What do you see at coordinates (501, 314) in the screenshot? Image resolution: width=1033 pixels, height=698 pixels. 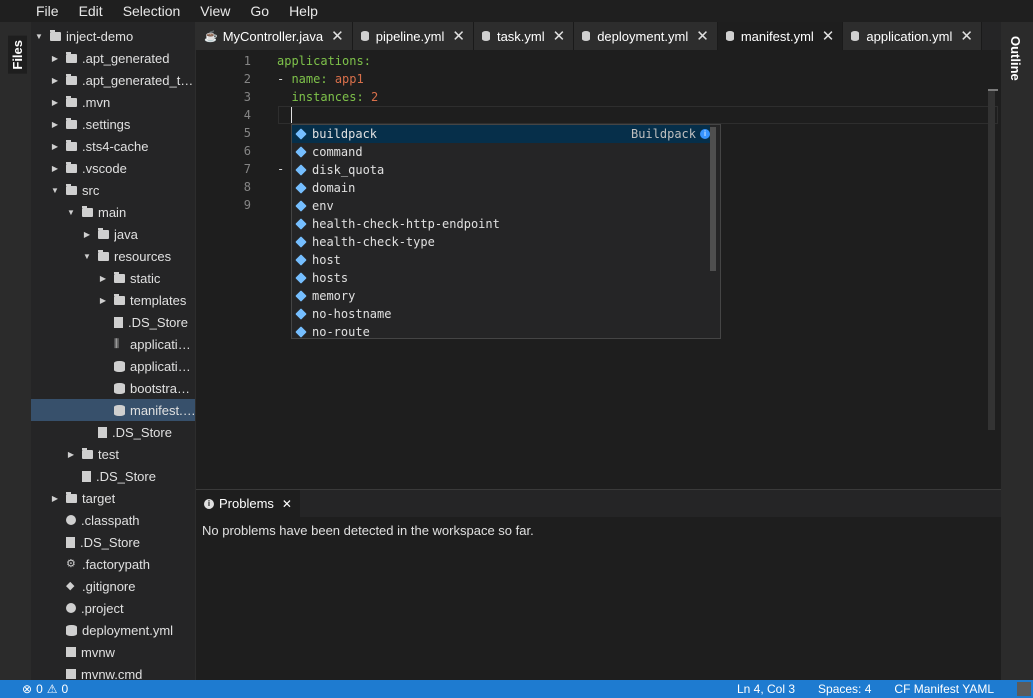 I see `suggestion-item: no-hostname` at bounding box center [501, 314].